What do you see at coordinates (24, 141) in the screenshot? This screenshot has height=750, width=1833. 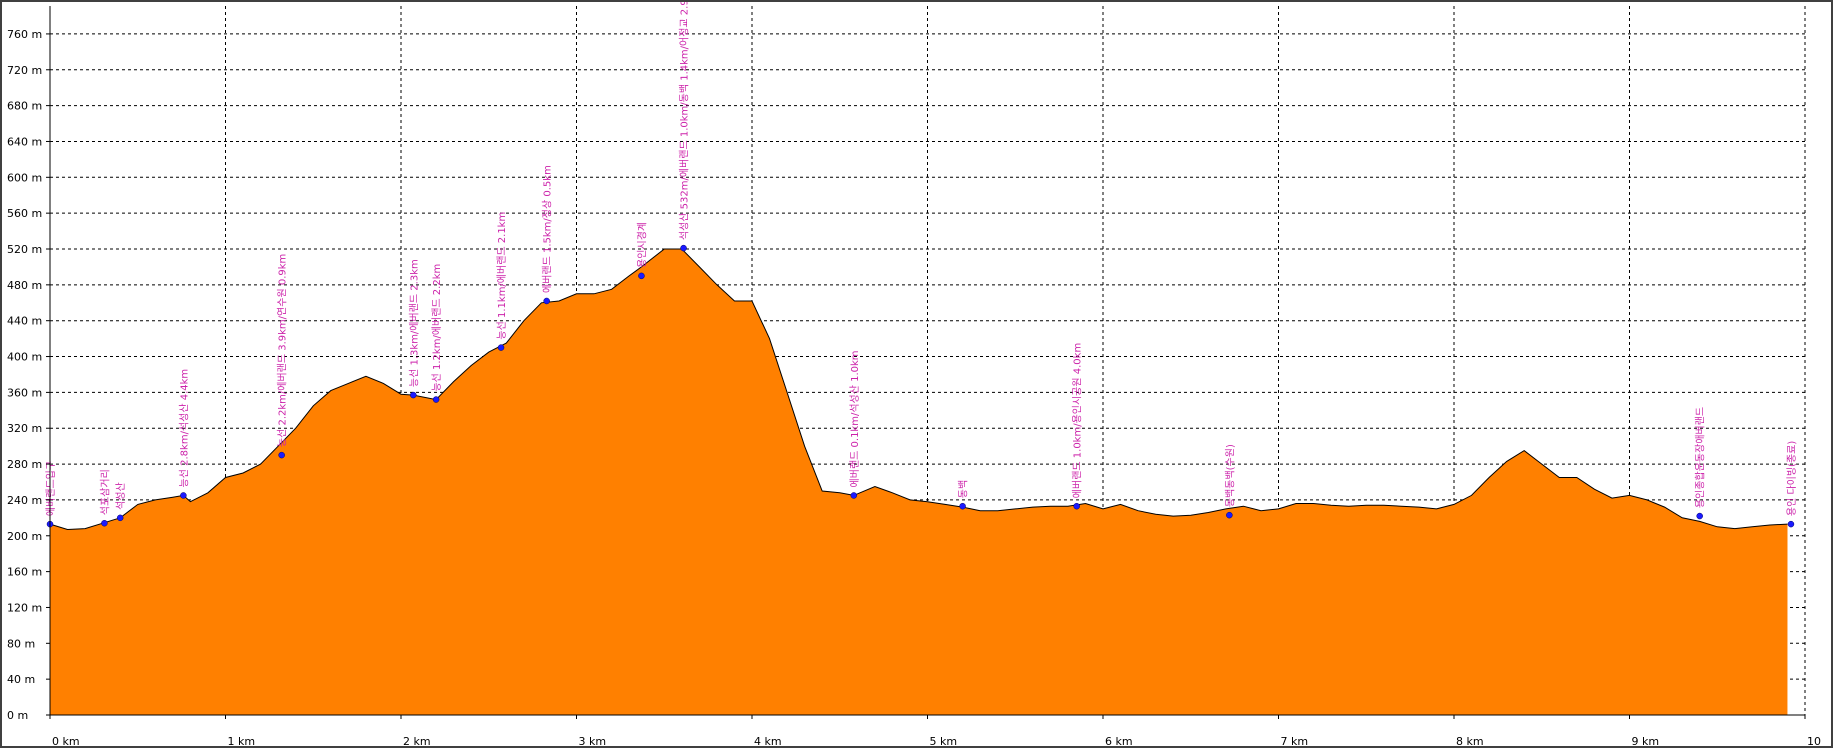 I see `y-tick-label: 640 m` at bounding box center [24, 141].